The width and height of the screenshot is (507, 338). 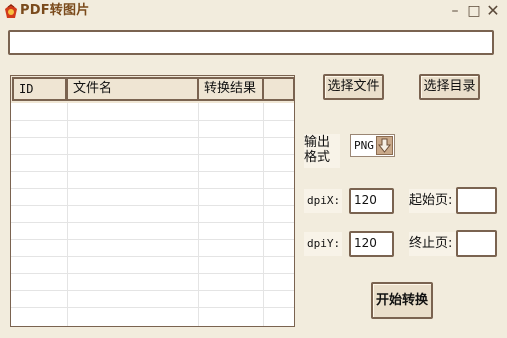 I want to click on maximize-button: □, so click(x=474, y=11).